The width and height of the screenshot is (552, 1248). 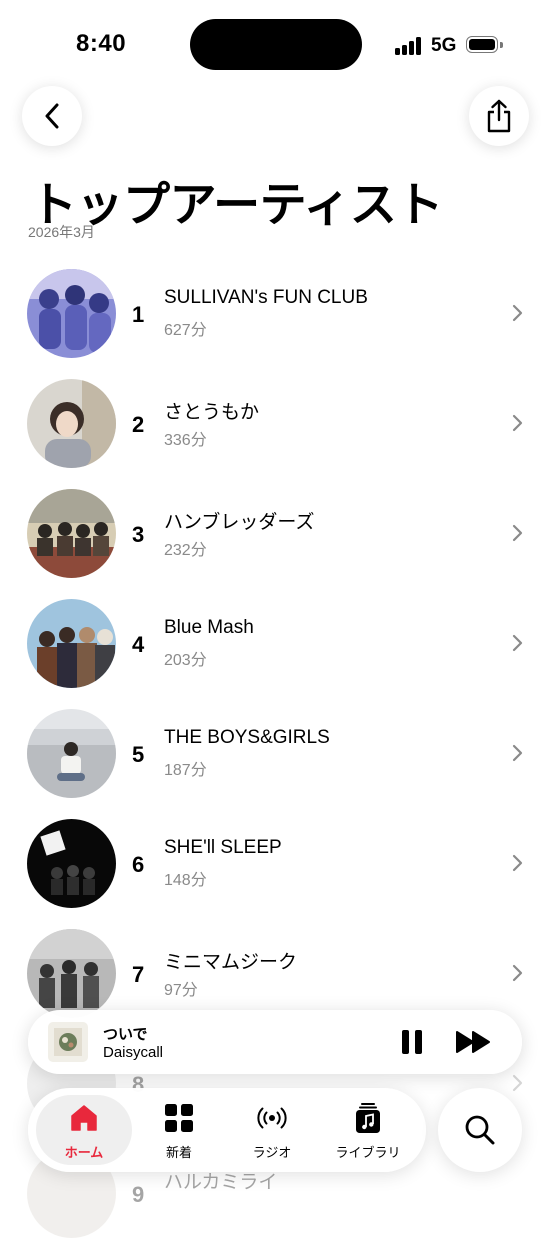 What do you see at coordinates (138, 1194) in the screenshot?
I see `artist-rank: 9` at bounding box center [138, 1194].